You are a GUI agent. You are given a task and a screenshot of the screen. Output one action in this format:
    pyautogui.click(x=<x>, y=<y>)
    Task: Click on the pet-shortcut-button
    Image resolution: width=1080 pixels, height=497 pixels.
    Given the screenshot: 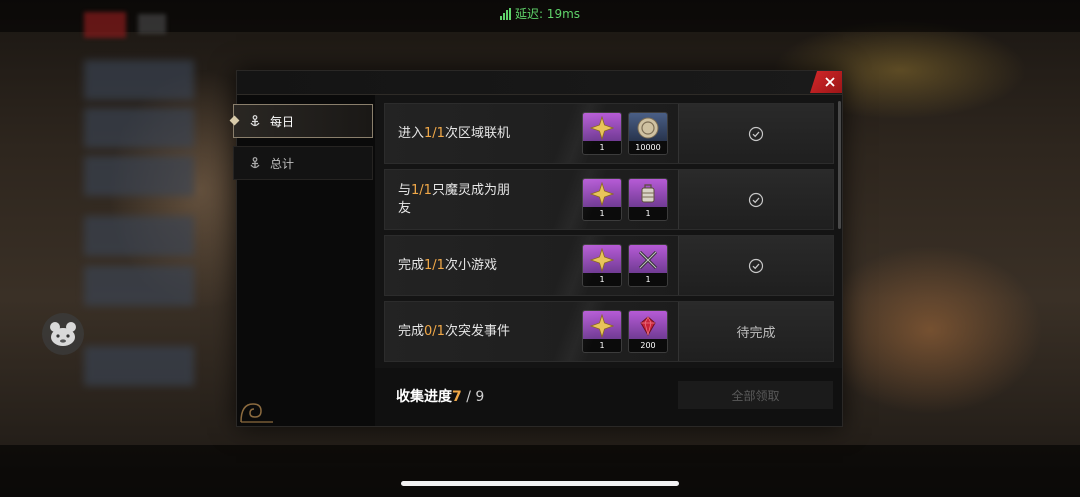 What is the action you would take?
    pyautogui.click(x=63, y=334)
    